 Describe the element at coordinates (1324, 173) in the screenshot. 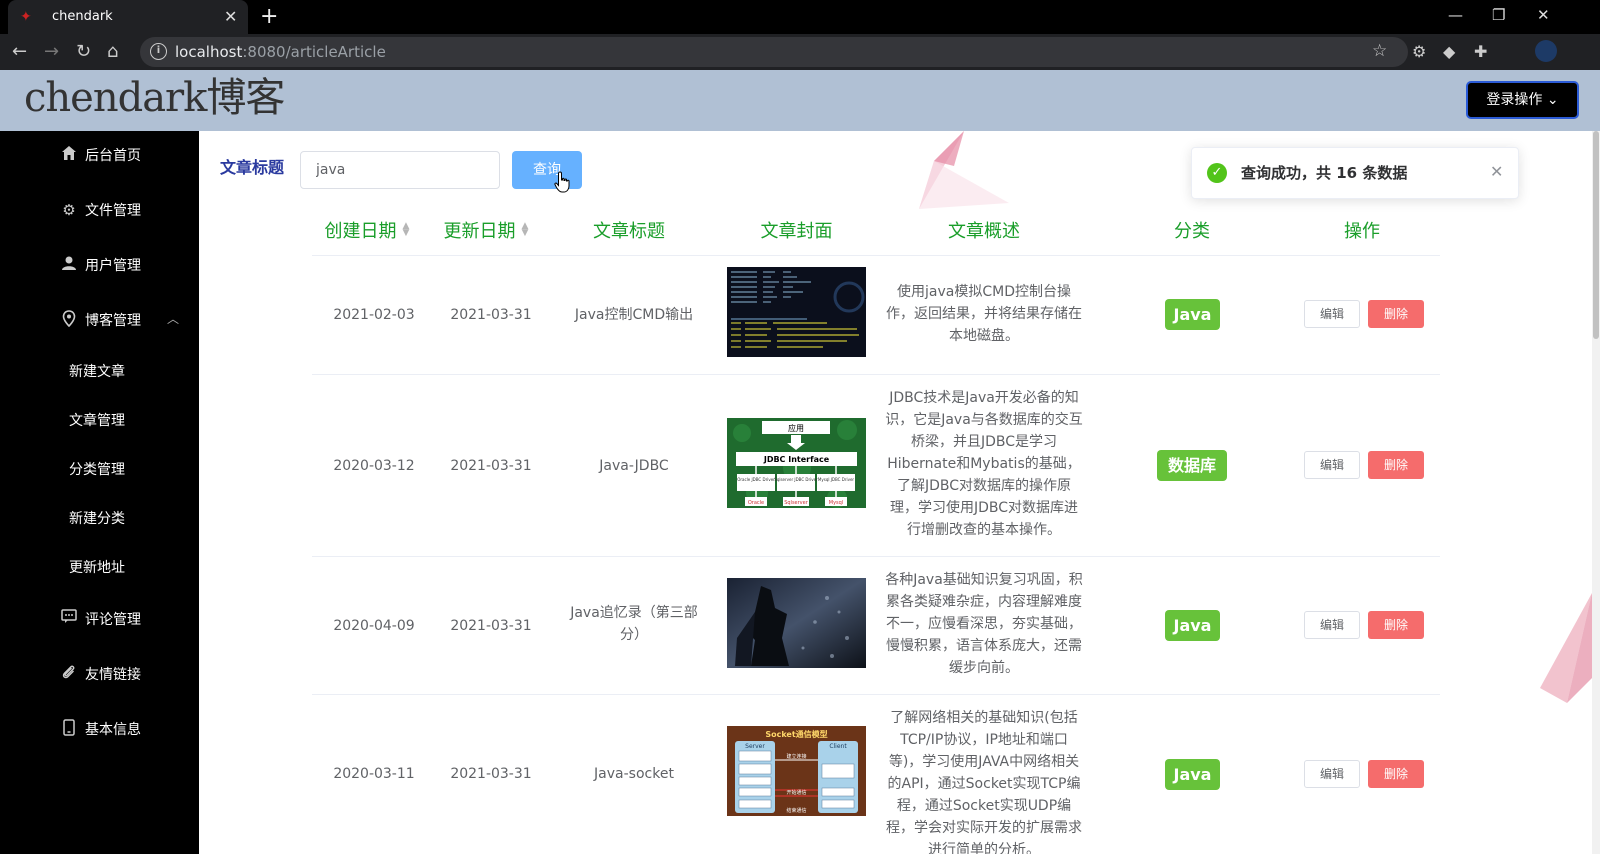

I see `toast-message: 查询成功，共 16 条数据` at that location.